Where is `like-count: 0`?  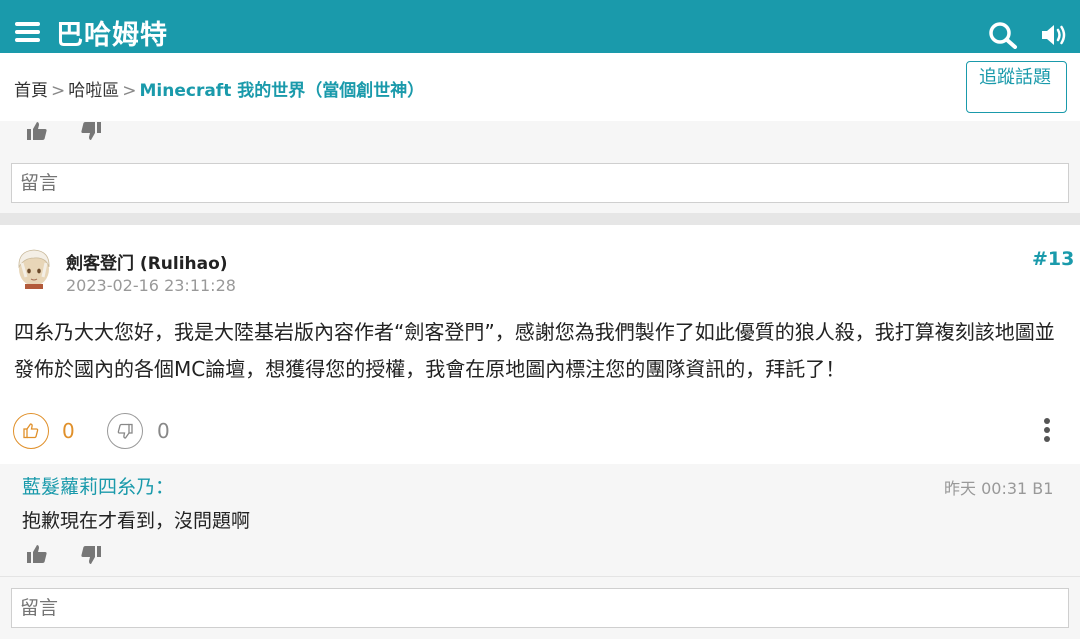 like-count: 0 is located at coordinates (68, 431).